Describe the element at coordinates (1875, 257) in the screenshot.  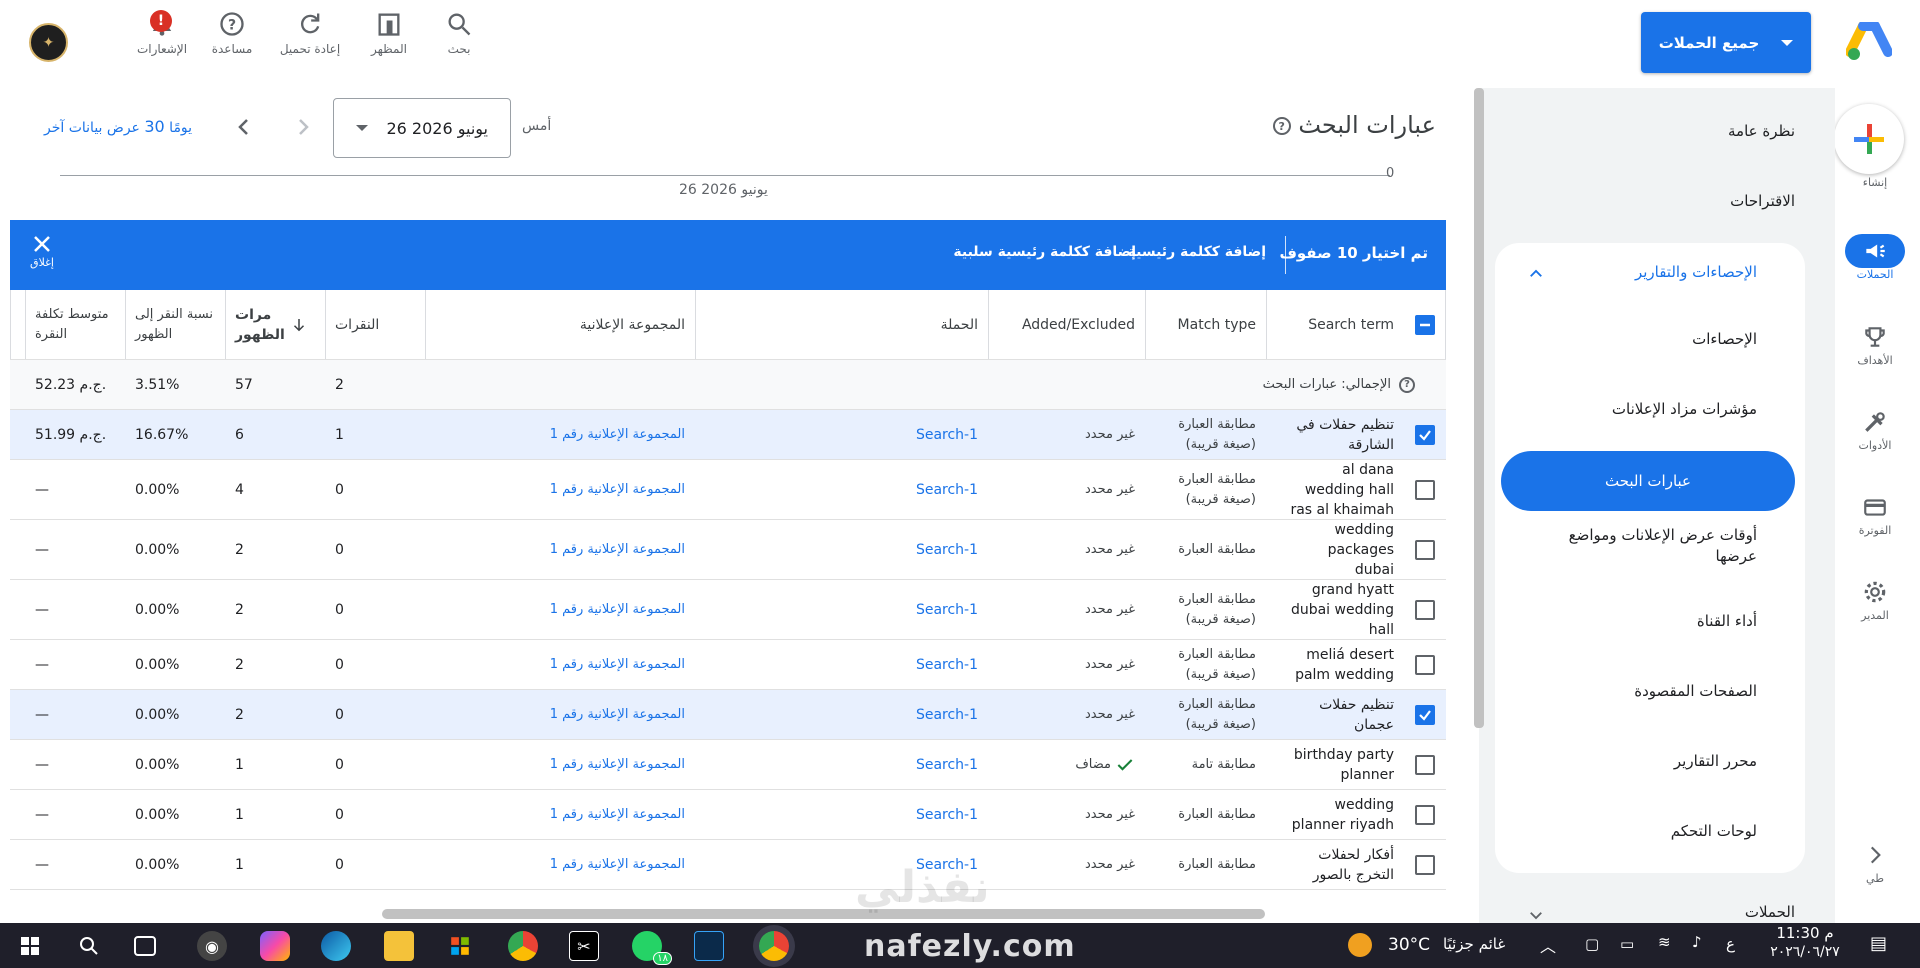
I see `rail-item-campaigns: الحملات` at that location.